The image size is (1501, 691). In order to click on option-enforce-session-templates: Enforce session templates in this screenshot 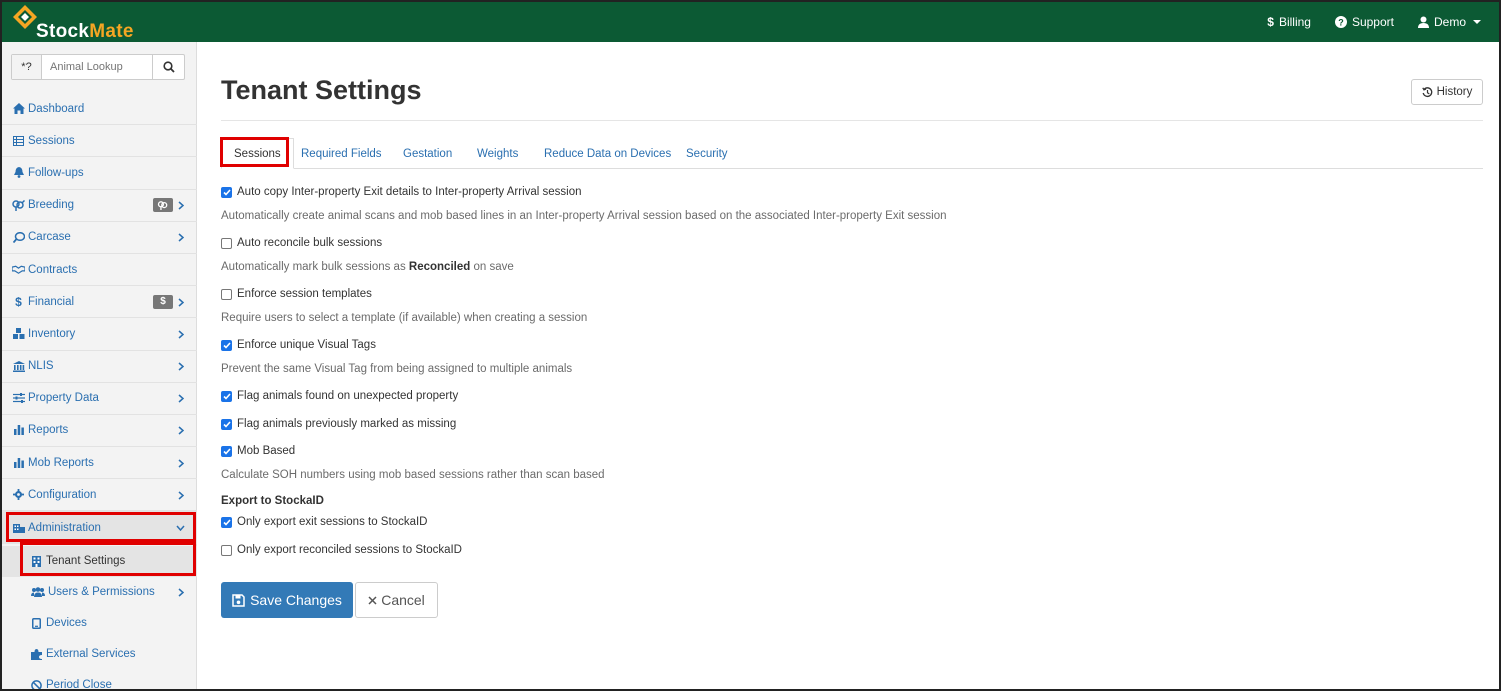, I will do `click(296, 294)`.